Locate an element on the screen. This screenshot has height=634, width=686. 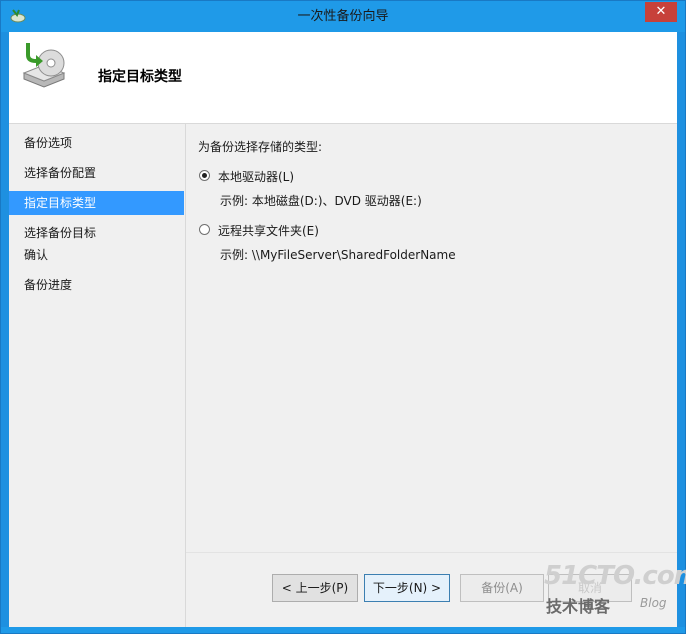
wizard-header: 指定目标类型 is located at coordinates (343, 78).